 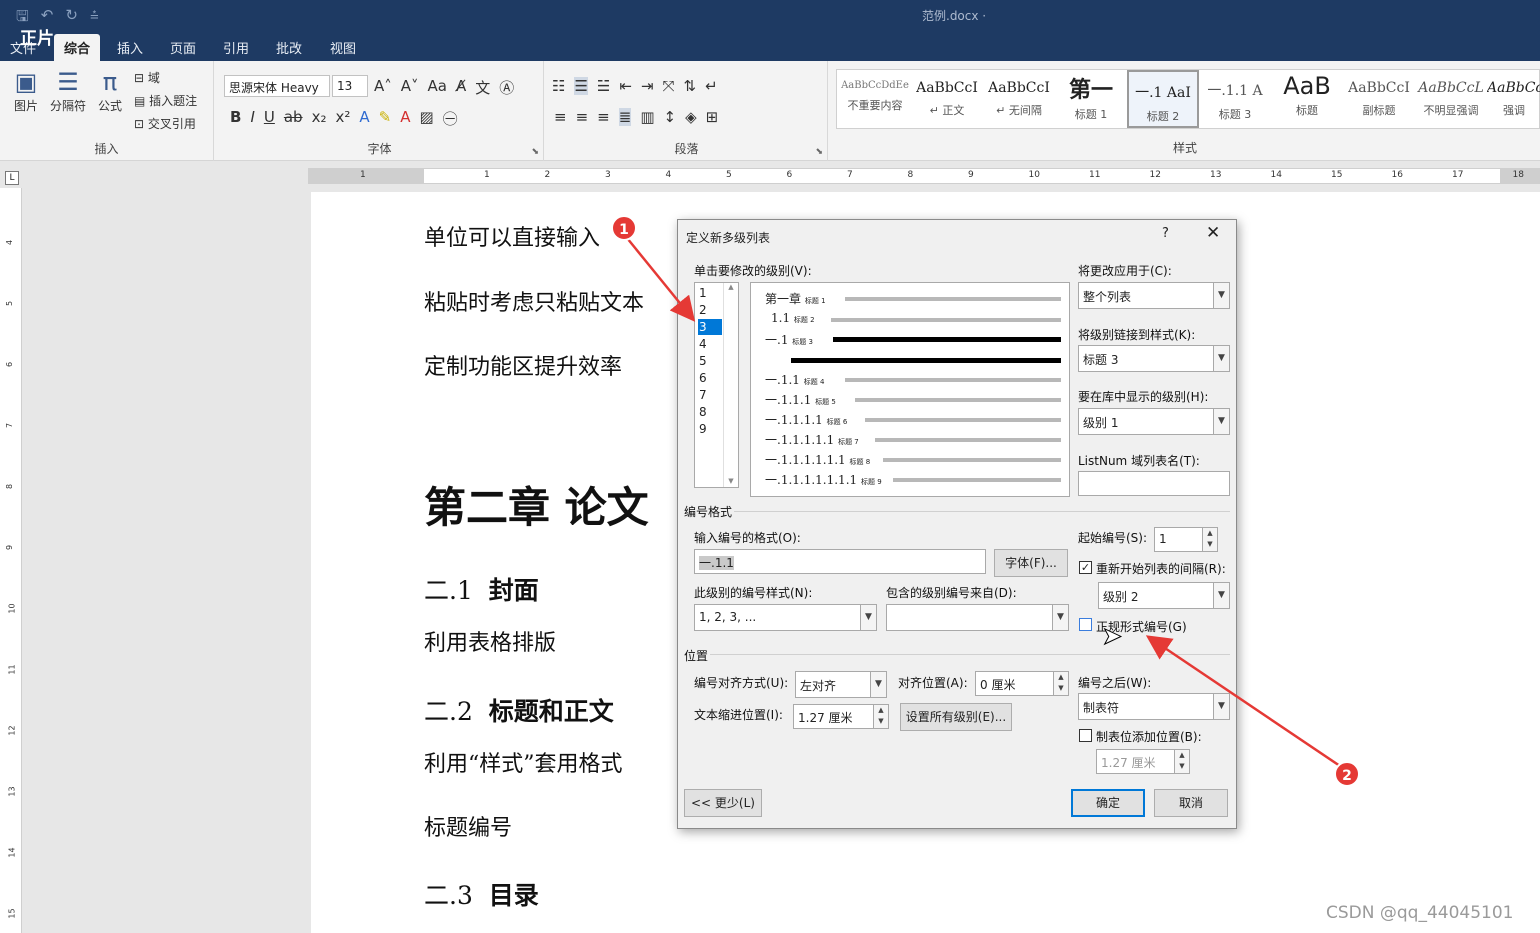 What do you see at coordinates (252, 118) in the screenshot?
I see `italic-icon: I` at bounding box center [252, 118].